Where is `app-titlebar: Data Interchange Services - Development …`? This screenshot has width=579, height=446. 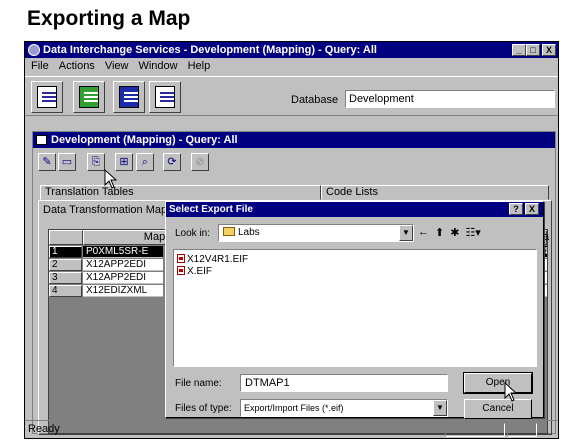 app-titlebar: Data Interchange Services - Development … is located at coordinates (291, 50).